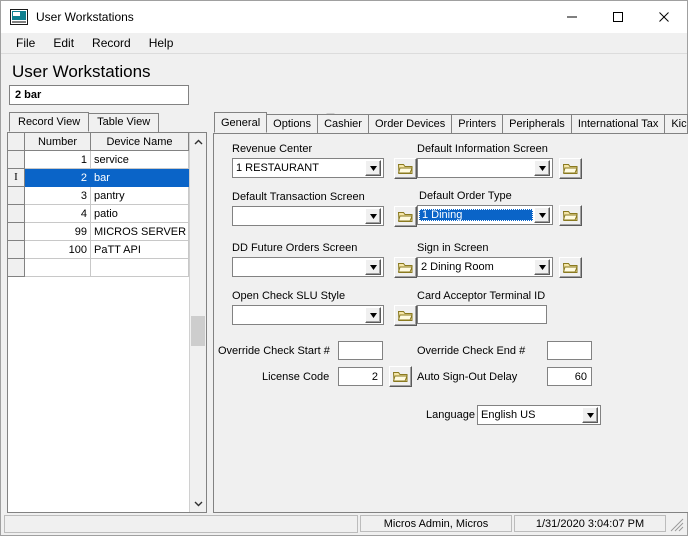  Describe the element at coordinates (25, 43) in the screenshot. I see `menu-file: File` at that location.